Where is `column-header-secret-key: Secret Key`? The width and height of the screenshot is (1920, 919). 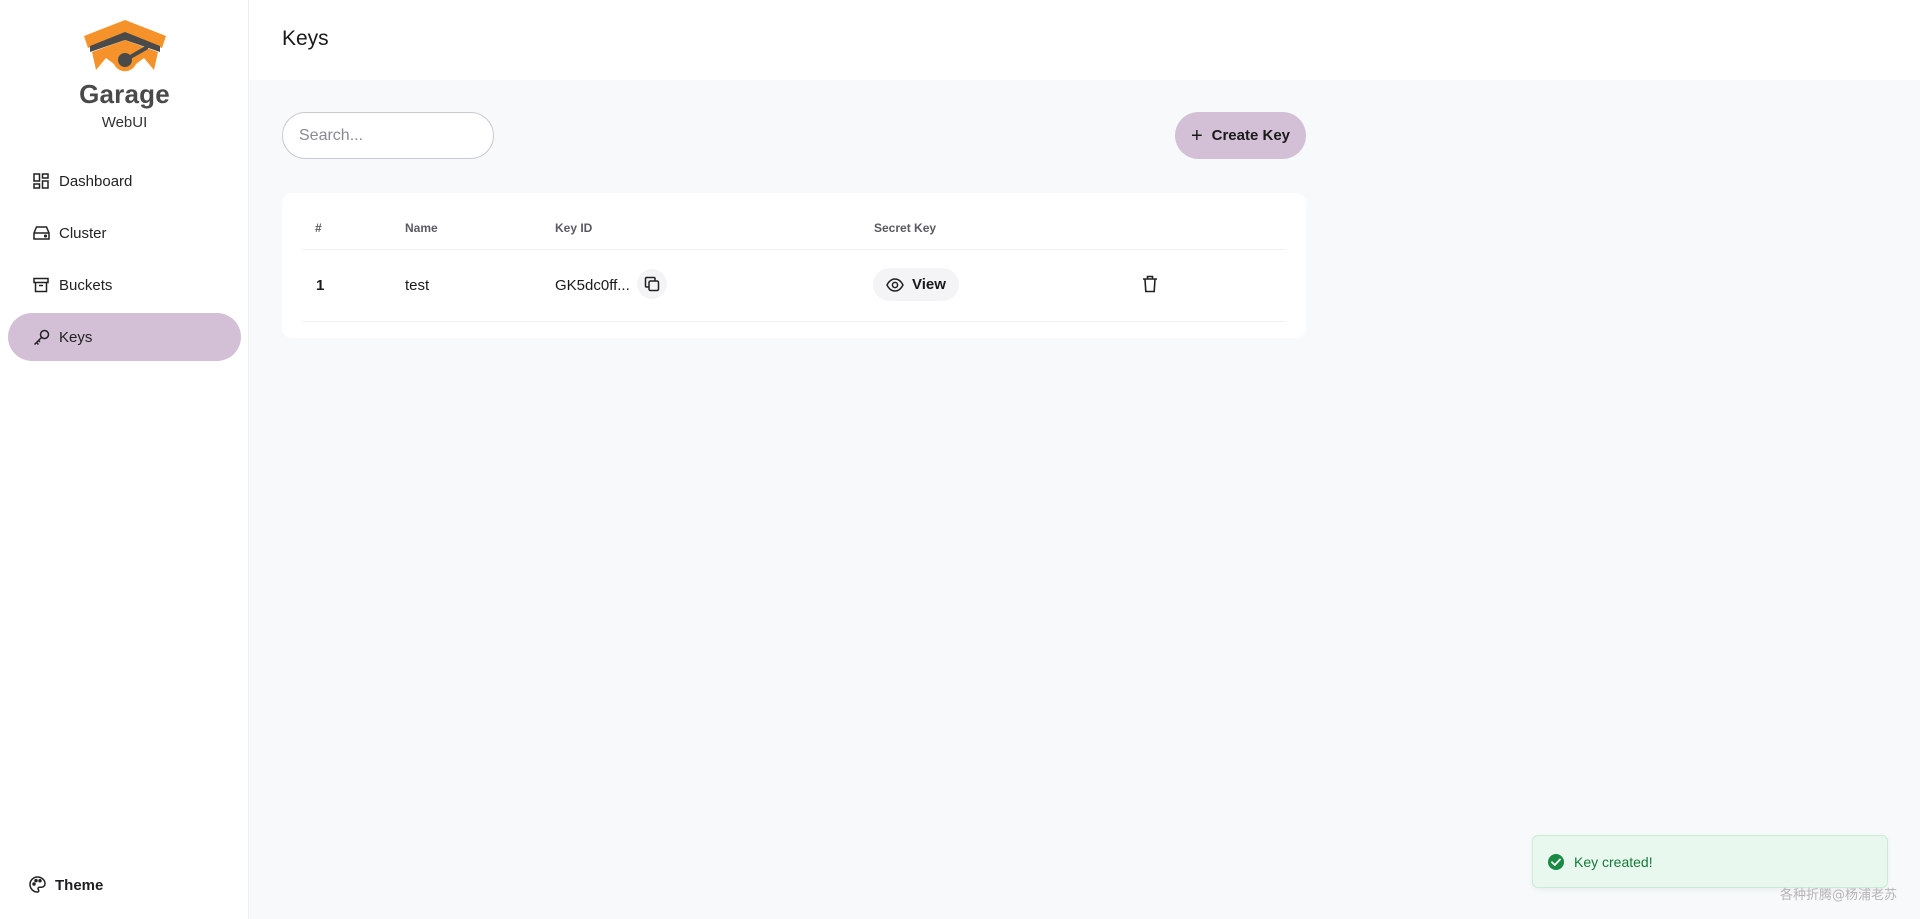 column-header-secret-key: Secret Key is located at coordinates (905, 228).